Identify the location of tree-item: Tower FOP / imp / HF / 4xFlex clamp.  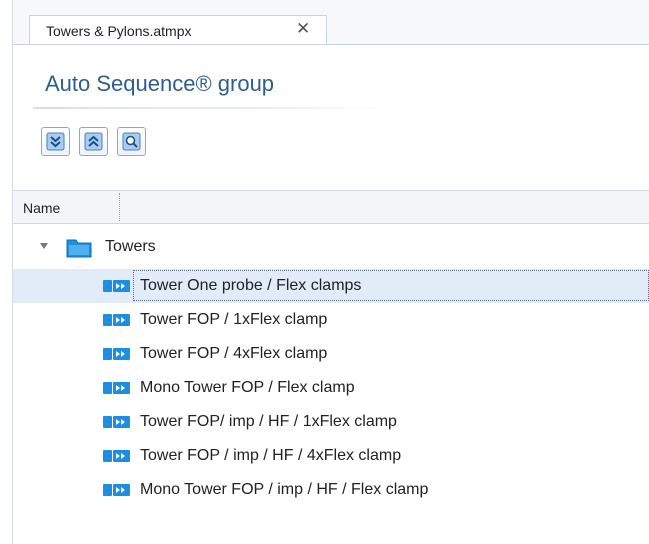
(331, 456).